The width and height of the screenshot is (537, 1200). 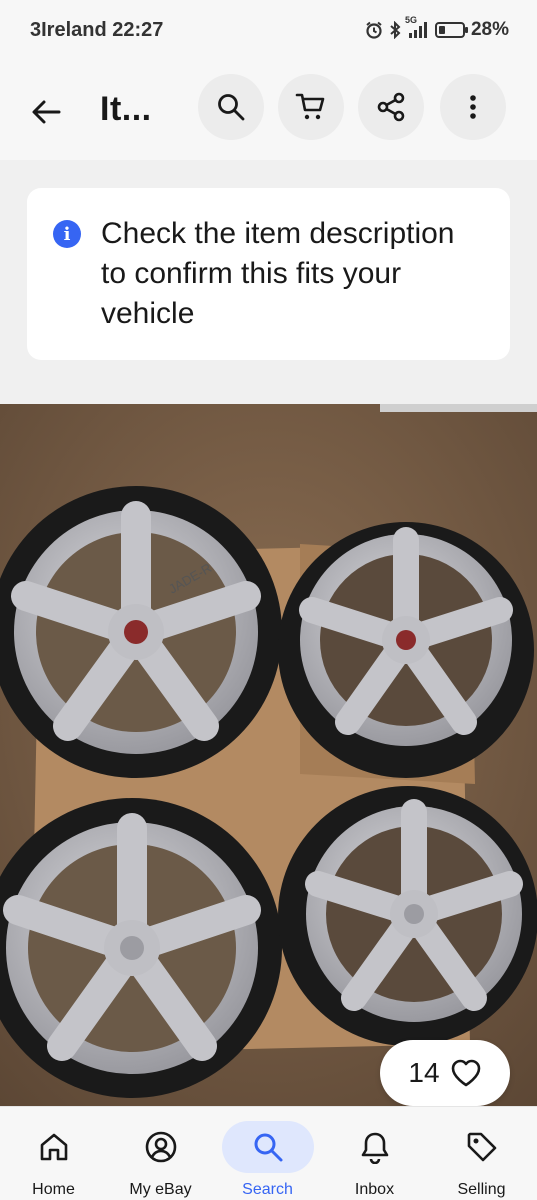 I want to click on more-options-button, so click(x=473, y=107).